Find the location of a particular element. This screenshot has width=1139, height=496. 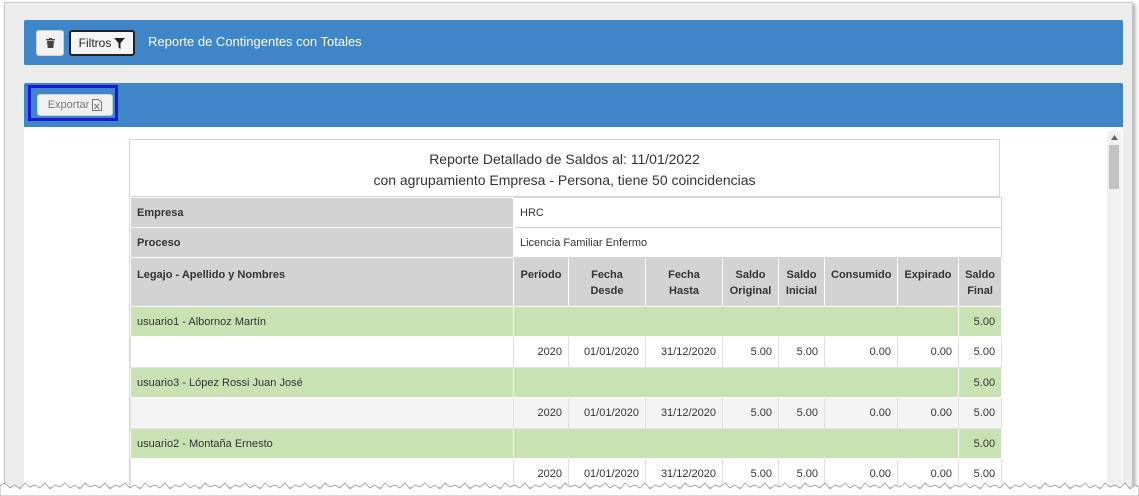

excel-file-icon is located at coordinates (97, 105).